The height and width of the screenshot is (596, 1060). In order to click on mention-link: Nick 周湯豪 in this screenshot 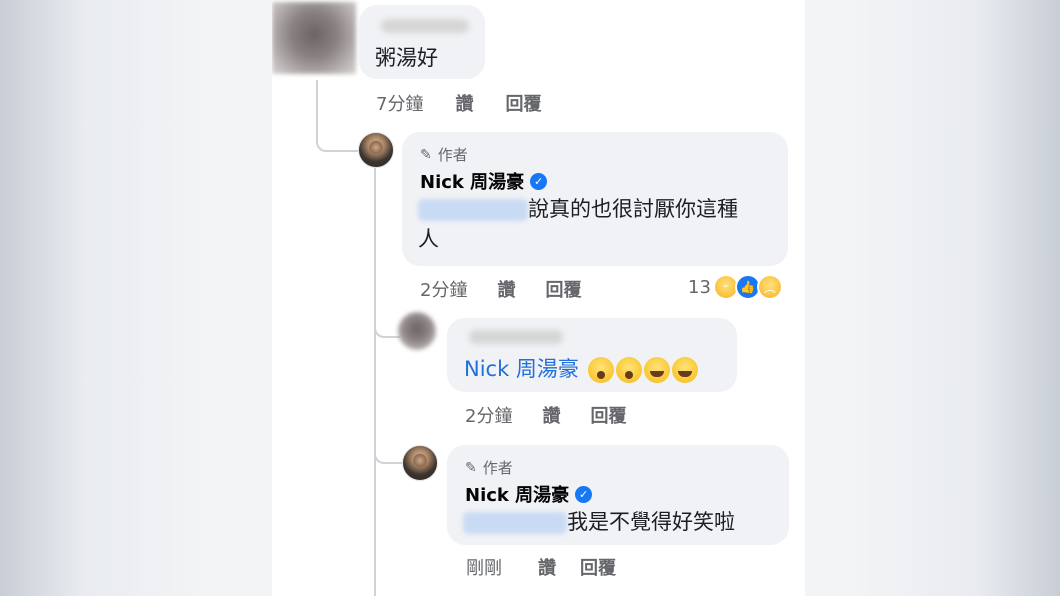, I will do `click(521, 369)`.